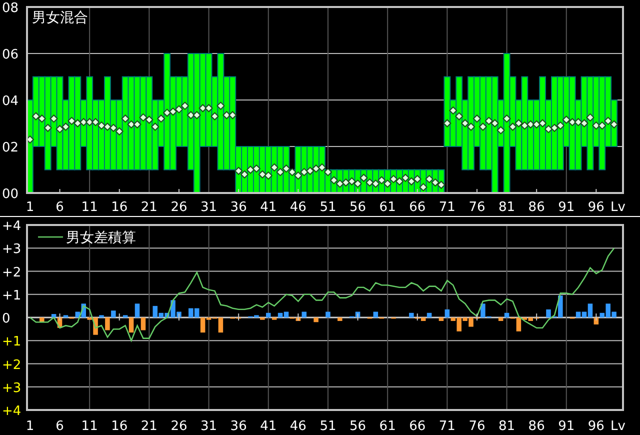 This screenshot has width=640, height=435. I want to click on legend-label: 男女差積算, so click(101, 238).